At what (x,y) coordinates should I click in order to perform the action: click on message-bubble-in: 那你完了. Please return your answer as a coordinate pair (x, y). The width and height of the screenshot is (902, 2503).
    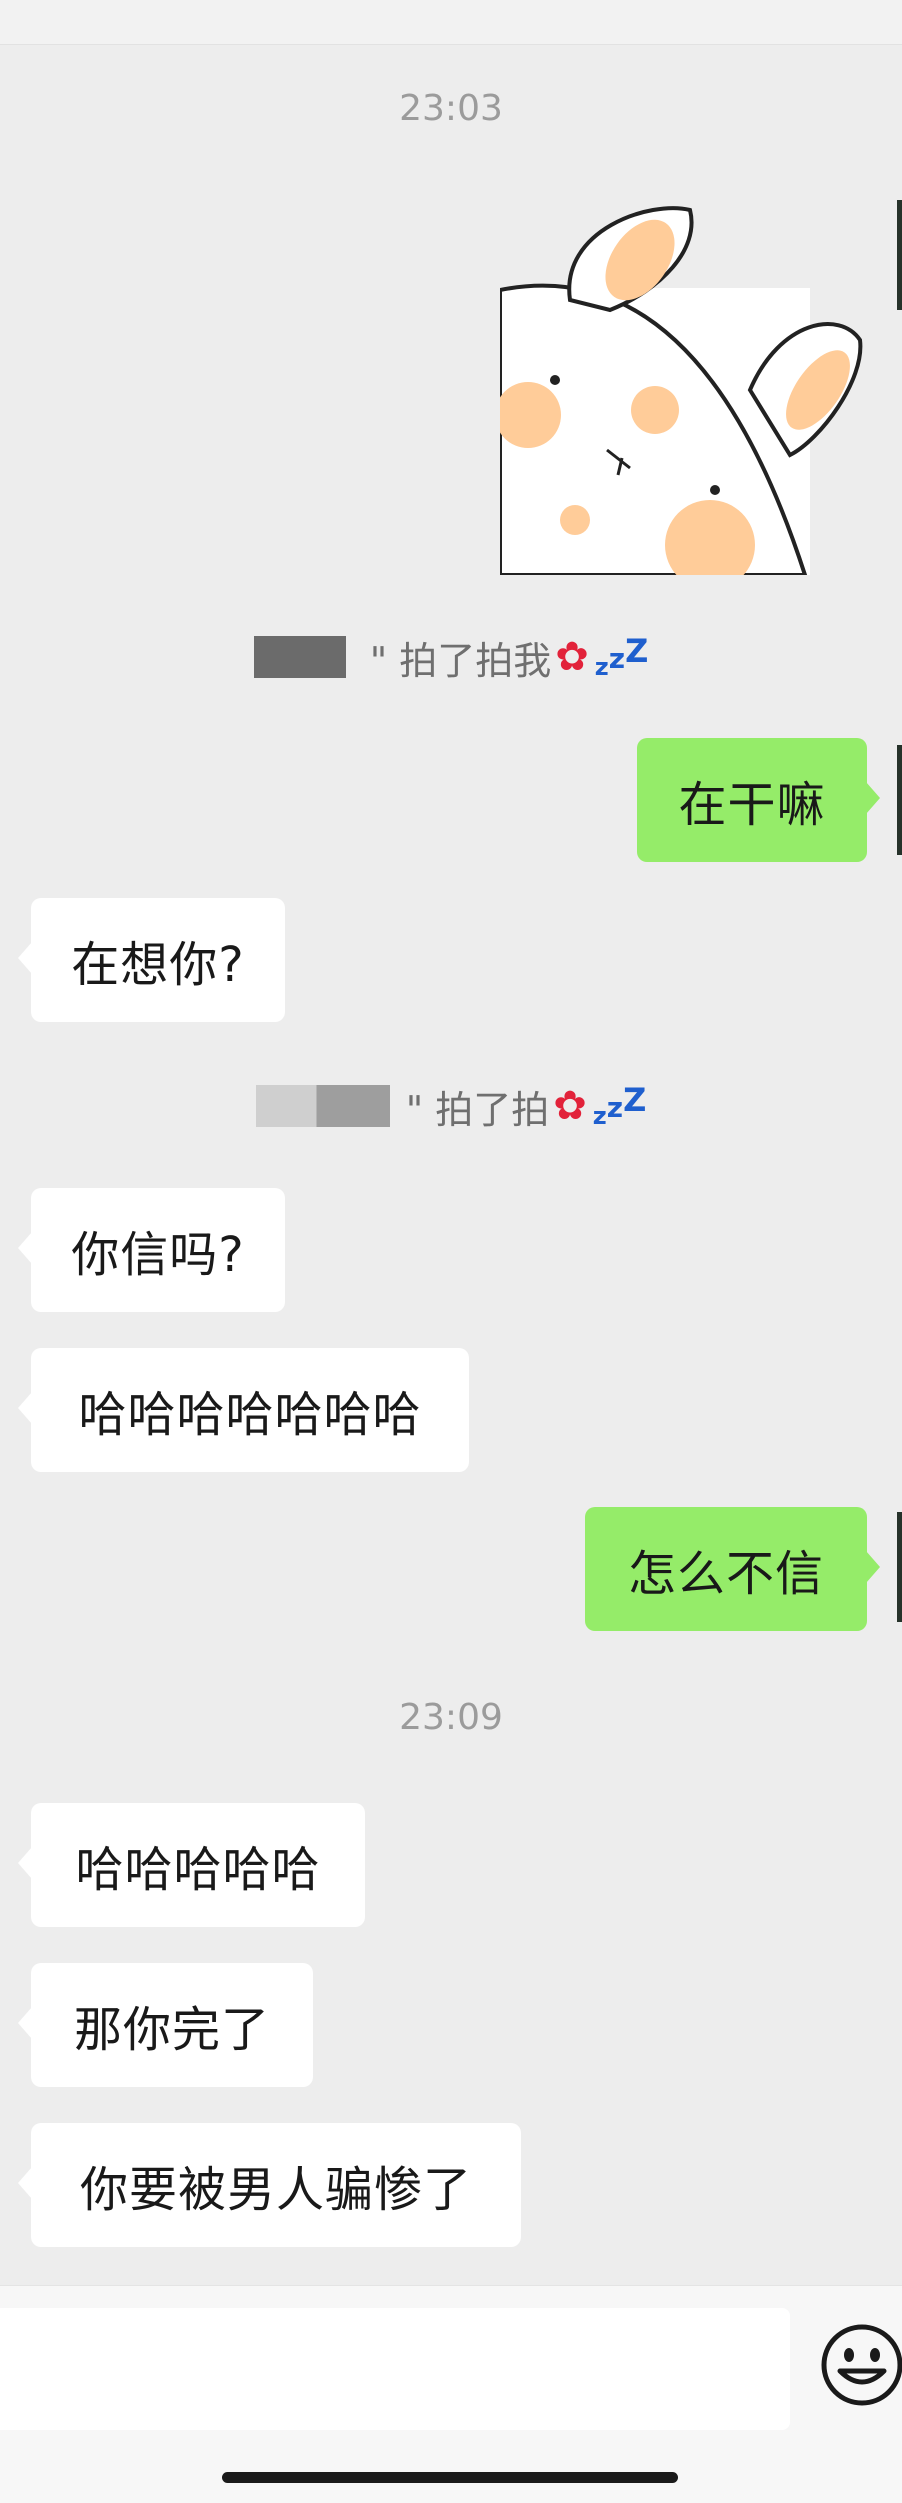
    Looking at the image, I should click on (165, 2025).